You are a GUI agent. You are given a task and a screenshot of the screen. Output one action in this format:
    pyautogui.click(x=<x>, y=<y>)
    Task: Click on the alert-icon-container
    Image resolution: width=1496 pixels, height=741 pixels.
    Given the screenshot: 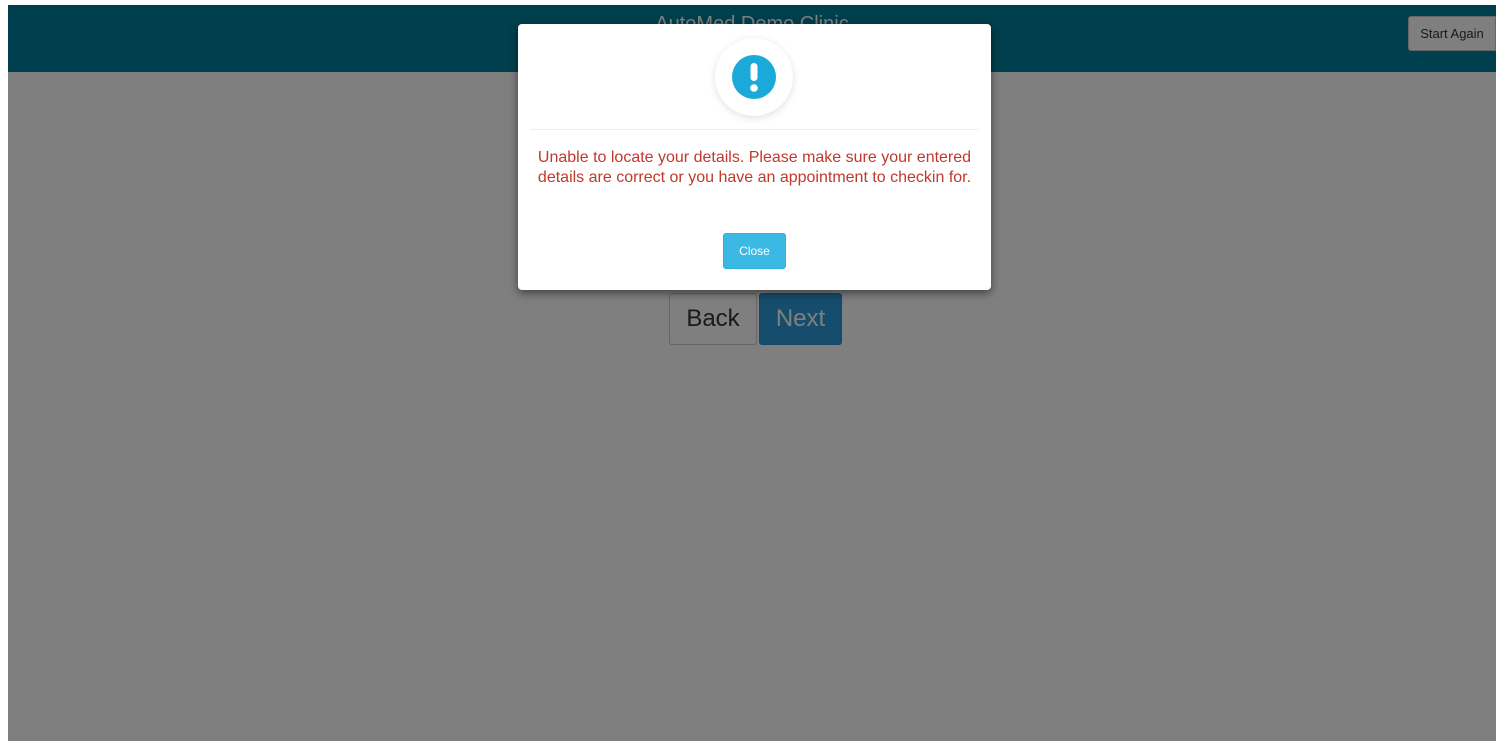 What is the action you would take?
    pyautogui.click(x=754, y=77)
    